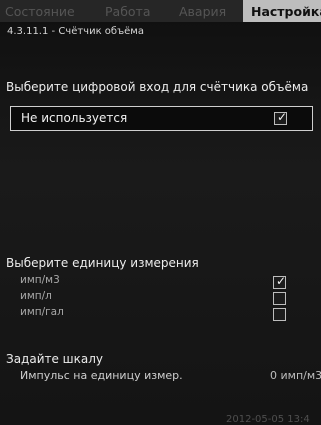 This screenshot has height=425, width=321. I want to click on unit-checkbox-imp-l, so click(279, 298).